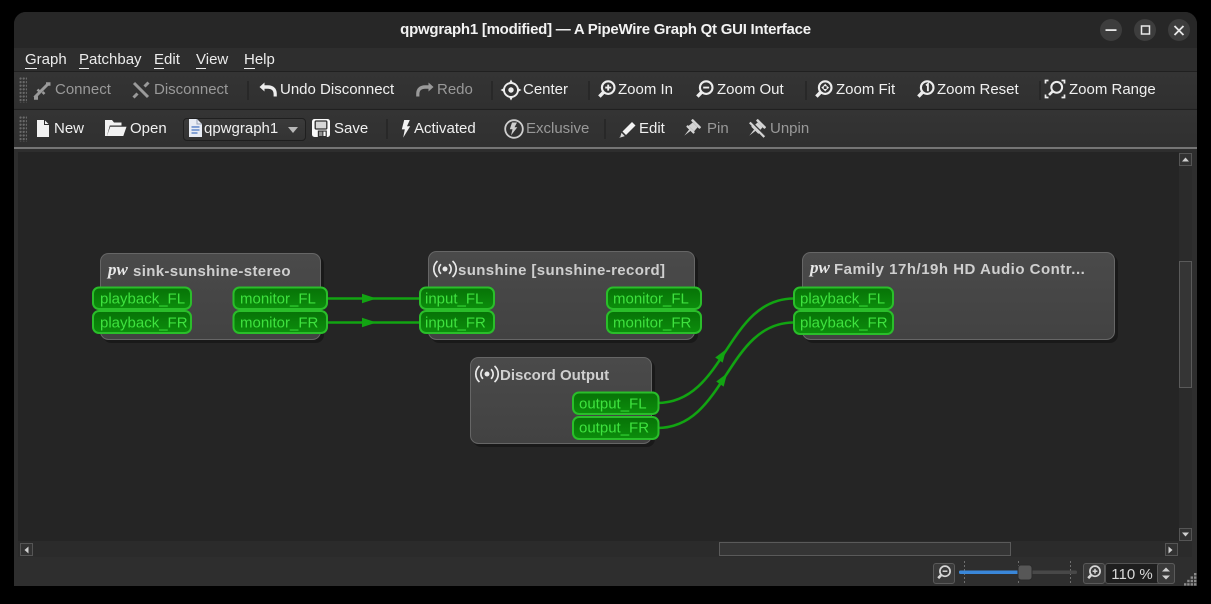 The height and width of the screenshot is (604, 1211). I want to click on svg-text: sunshine [sunshine-record], so click(561, 270).